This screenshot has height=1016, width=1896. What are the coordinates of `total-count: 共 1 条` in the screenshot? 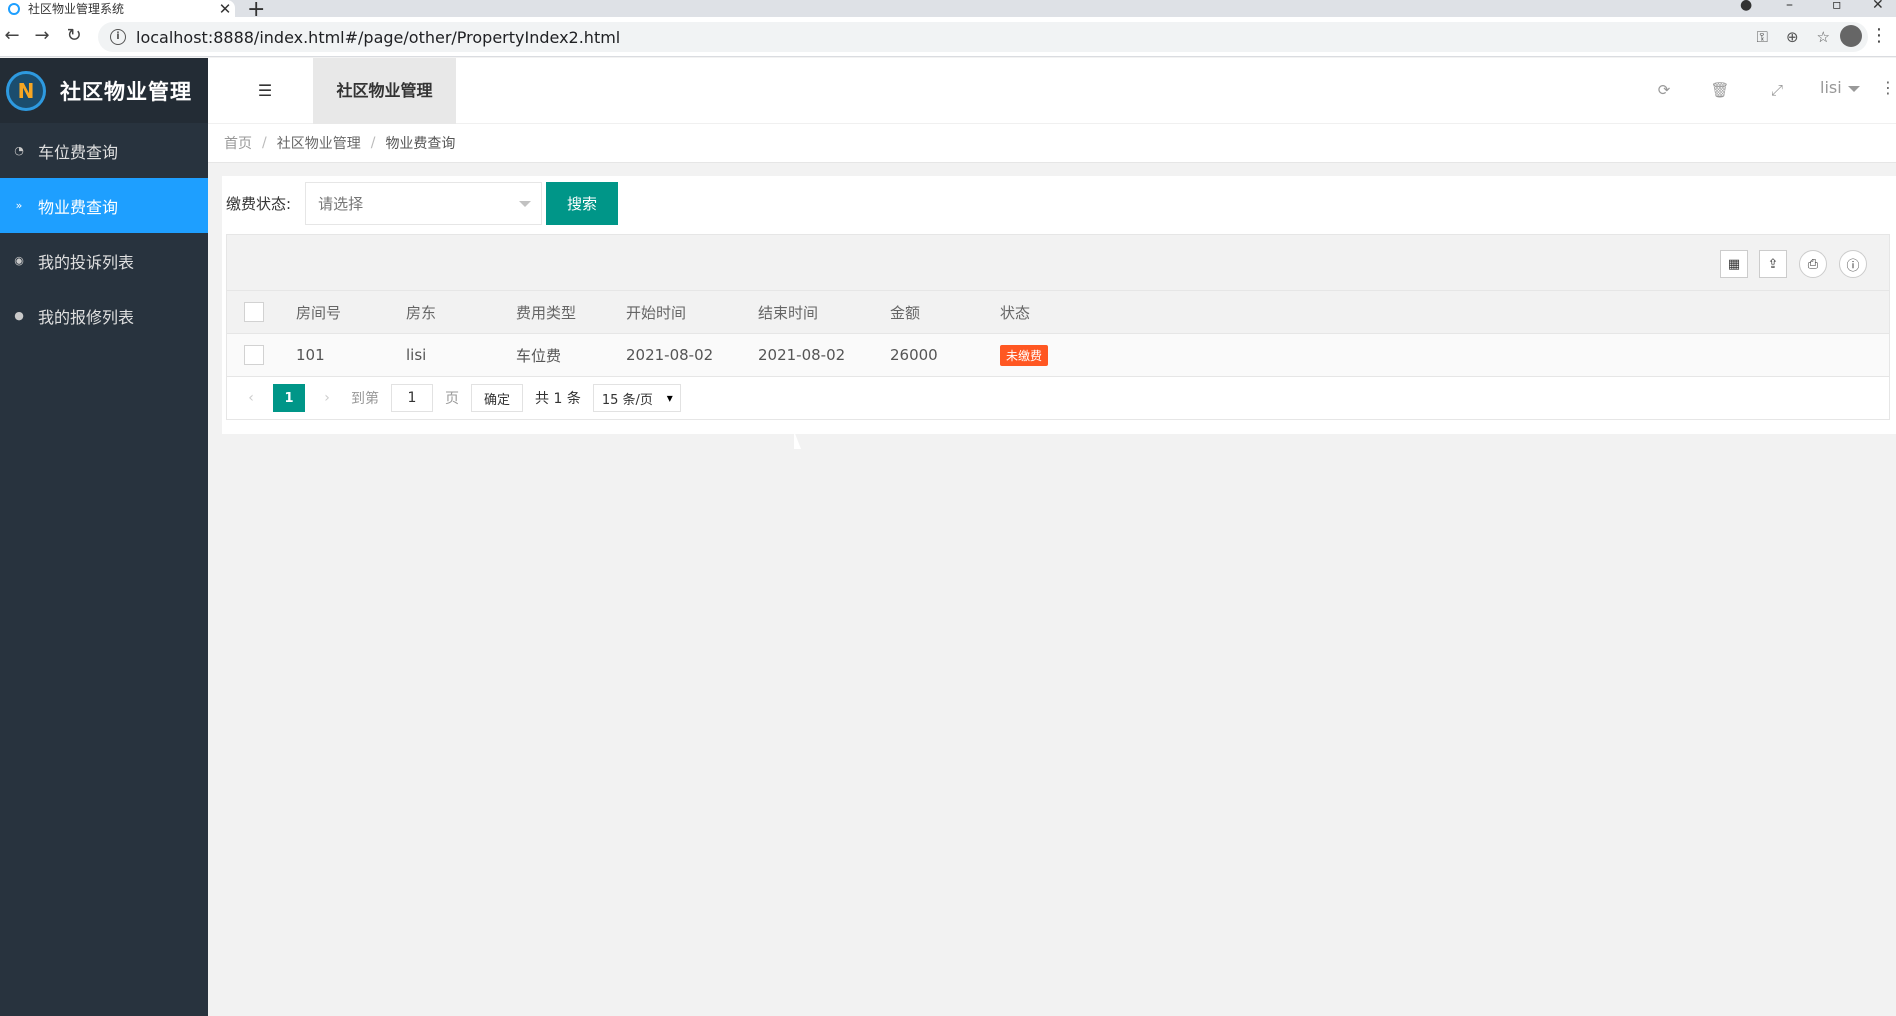 It's located at (558, 399).